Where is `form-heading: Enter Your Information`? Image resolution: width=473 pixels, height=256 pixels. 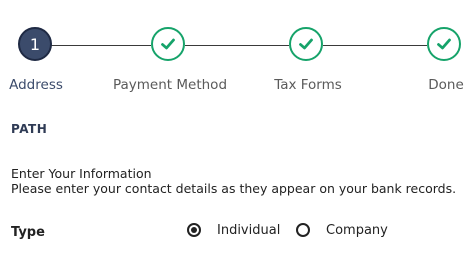 form-heading: Enter Your Information is located at coordinates (81, 173).